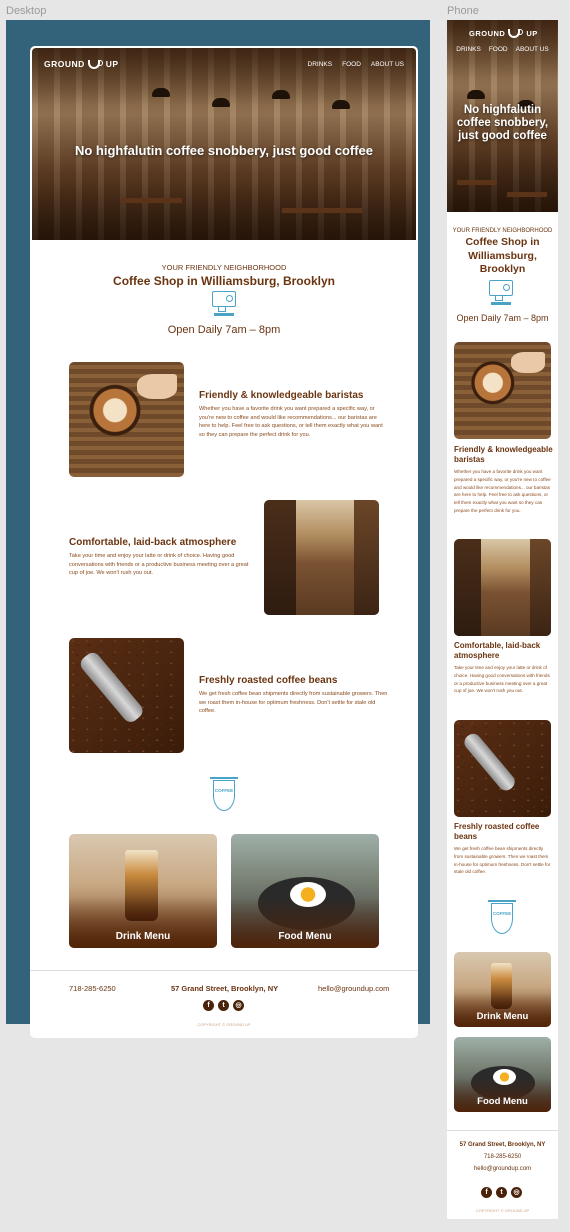  What do you see at coordinates (224, 330) in the screenshot?
I see `opening-hours: Open Daily 7am – 8pm` at bounding box center [224, 330].